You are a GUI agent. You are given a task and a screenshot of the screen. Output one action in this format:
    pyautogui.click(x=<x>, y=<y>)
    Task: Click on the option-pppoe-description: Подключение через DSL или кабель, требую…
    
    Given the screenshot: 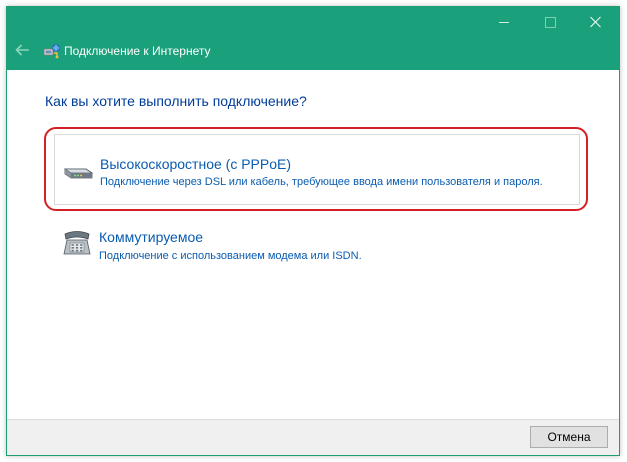 What is the action you would take?
    pyautogui.click(x=321, y=182)
    